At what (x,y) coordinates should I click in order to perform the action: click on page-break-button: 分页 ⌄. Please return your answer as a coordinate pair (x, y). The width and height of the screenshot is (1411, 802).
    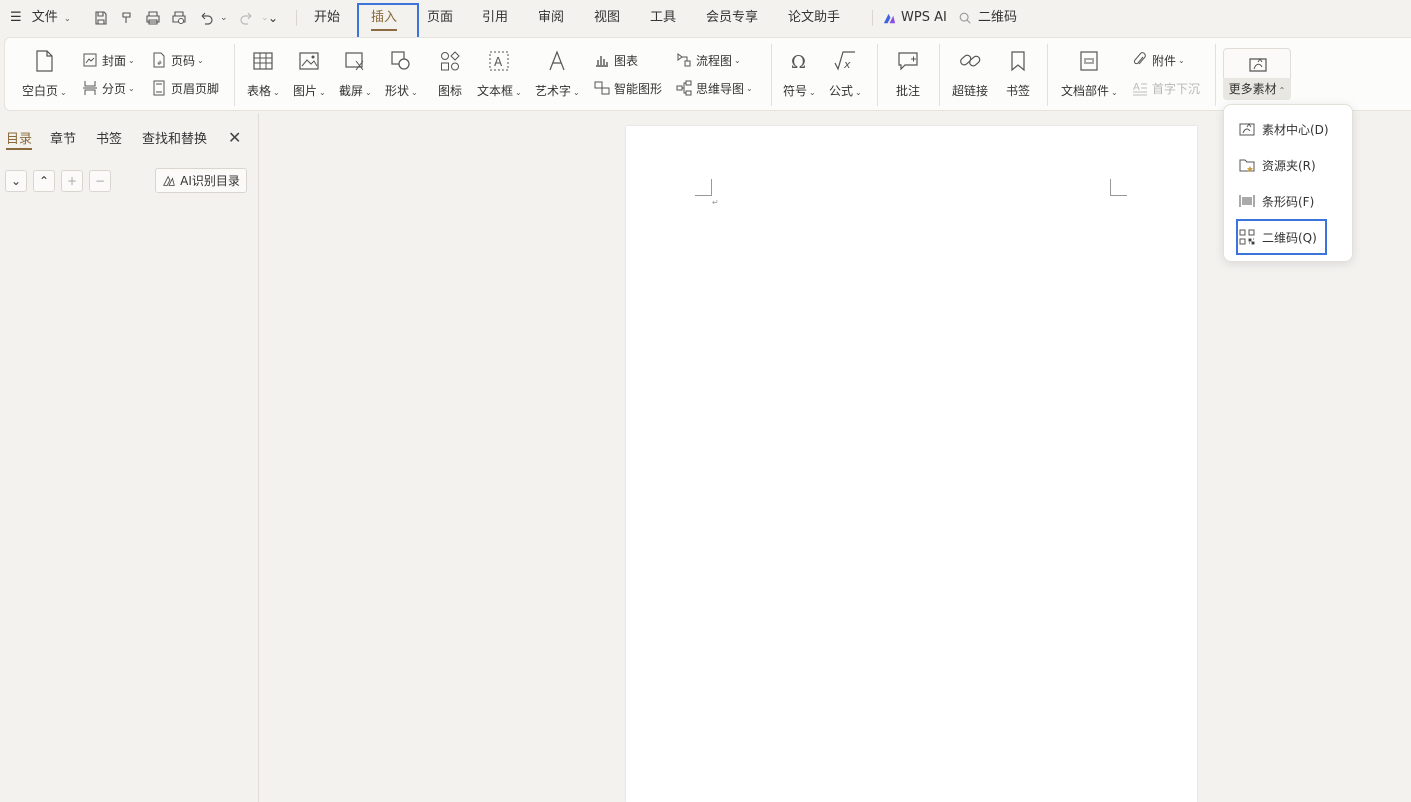
    Looking at the image, I should click on (108, 88).